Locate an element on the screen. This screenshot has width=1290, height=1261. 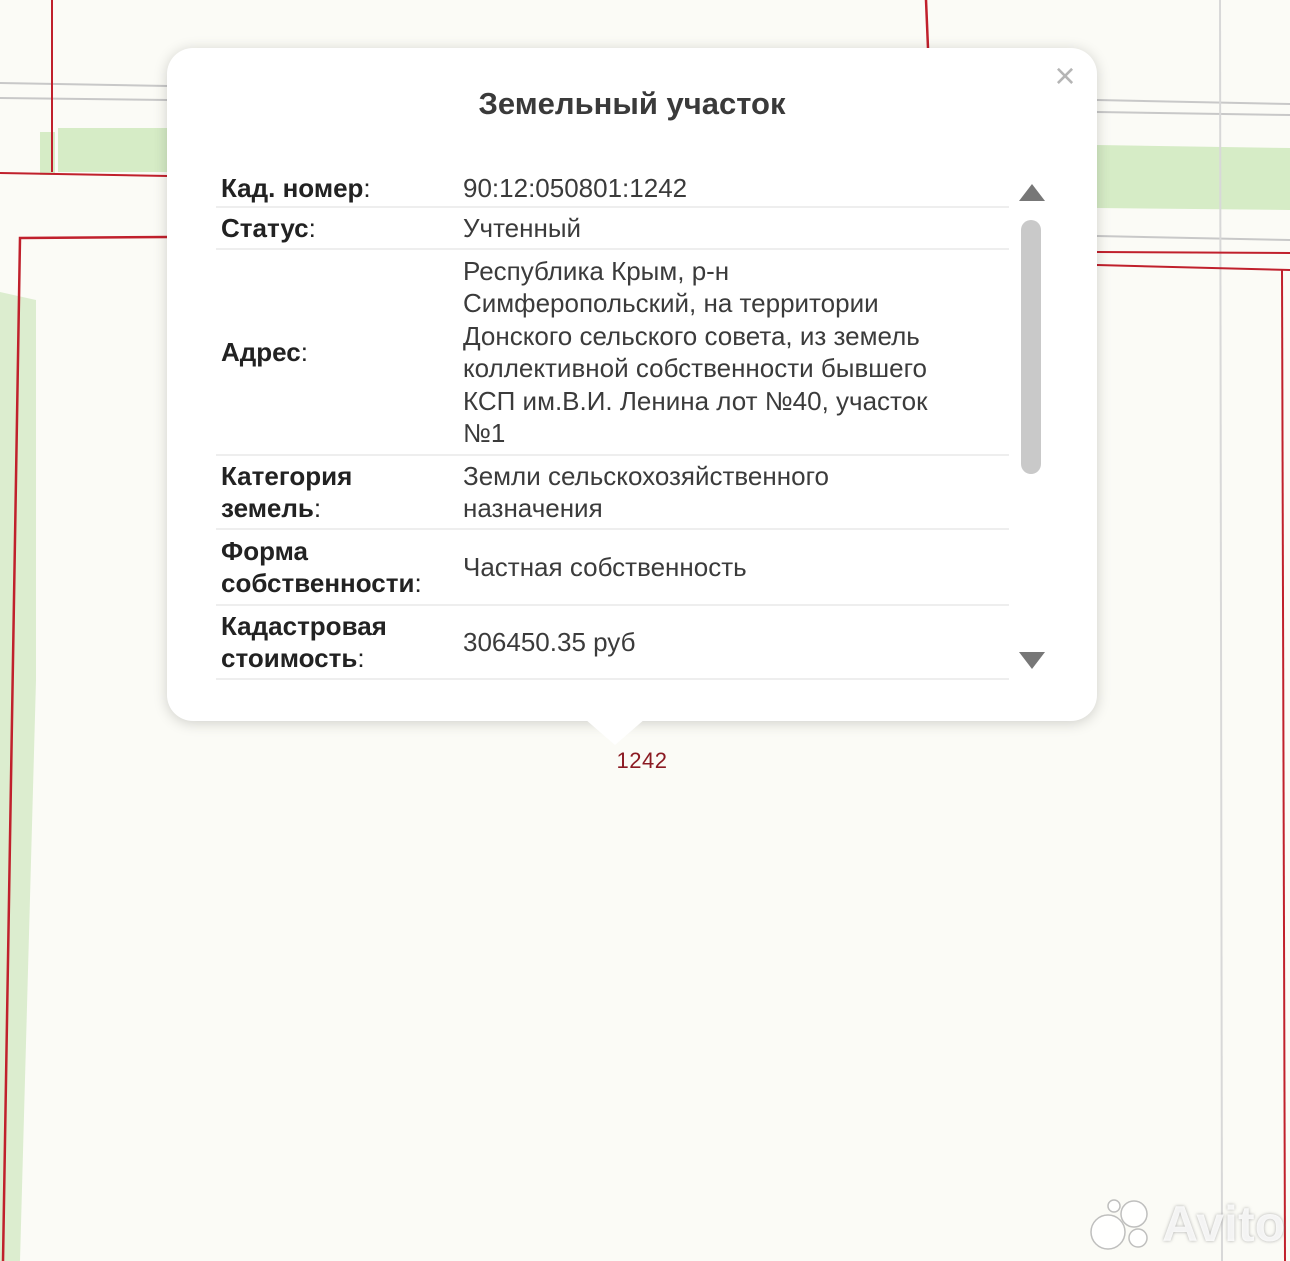
row-key: Статус: is located at coordinates (337, 228).